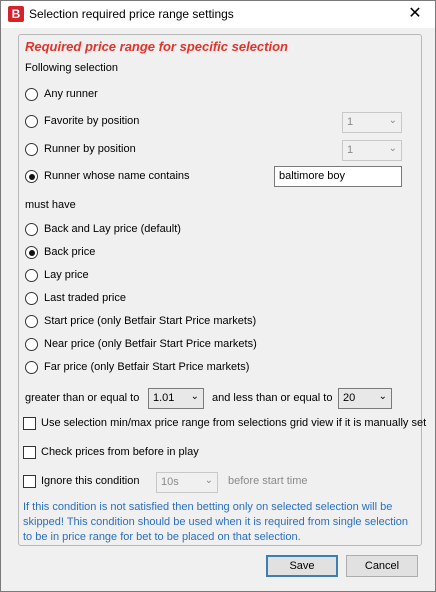 The height and width of the screenshot is (592, 436). Describe the element at coordinates (29, 481) in the screenshot. I see `ignore-condition-checkbox` at that location.